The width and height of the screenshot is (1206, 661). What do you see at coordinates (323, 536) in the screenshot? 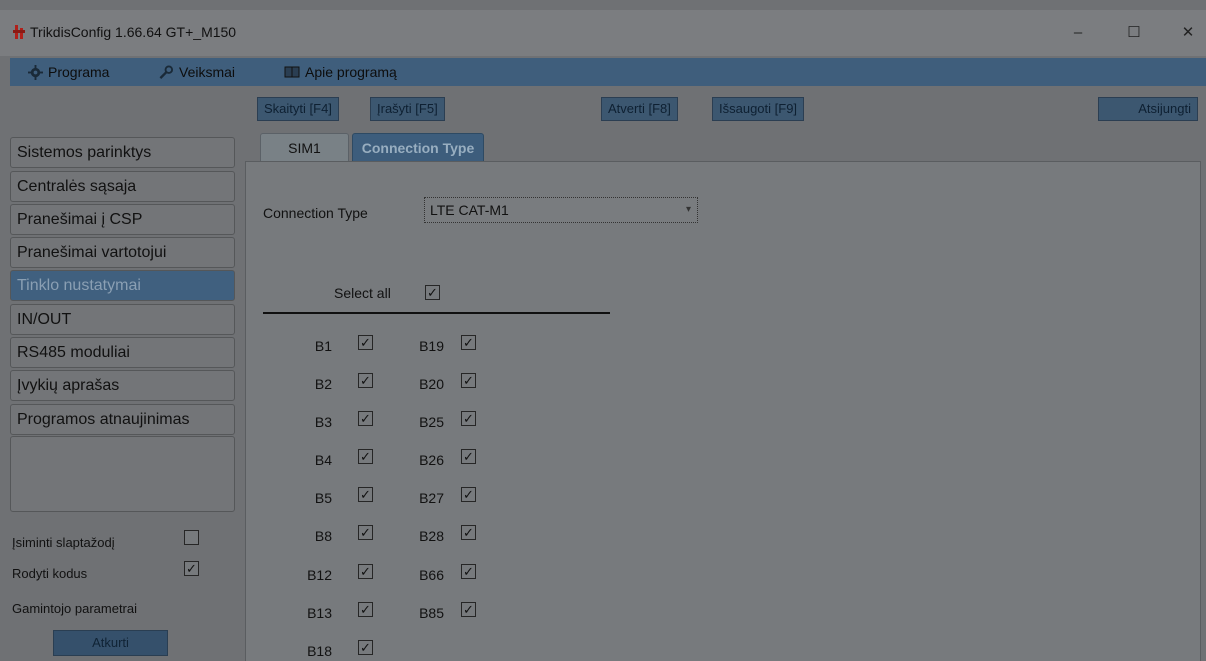
I see `band-label-b8: B8` at bounding box center [323, 536].